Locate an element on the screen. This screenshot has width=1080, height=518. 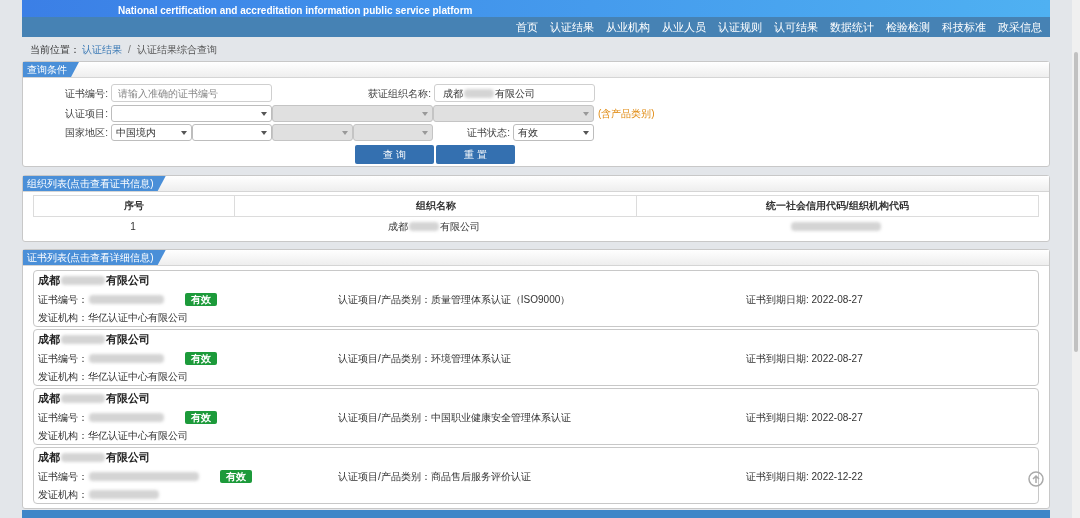
scrollbar is located at coordinates (1076, 259).